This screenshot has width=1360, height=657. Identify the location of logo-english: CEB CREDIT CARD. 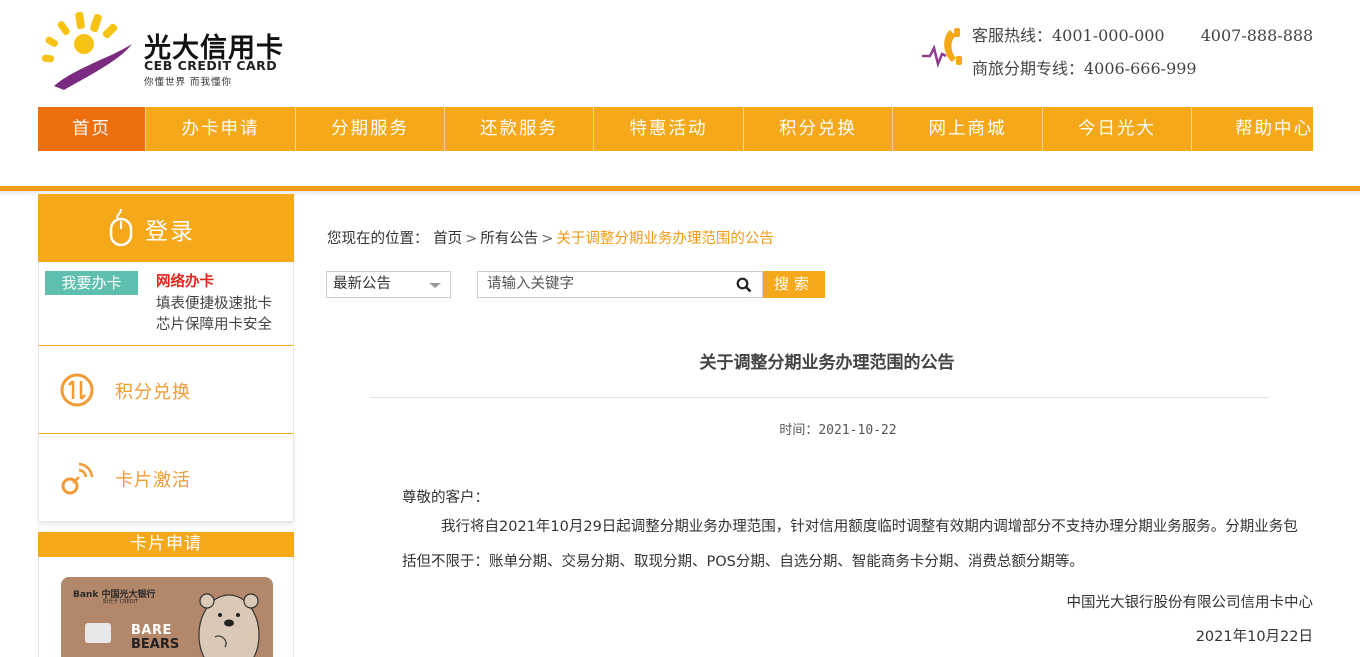
(211, 65).